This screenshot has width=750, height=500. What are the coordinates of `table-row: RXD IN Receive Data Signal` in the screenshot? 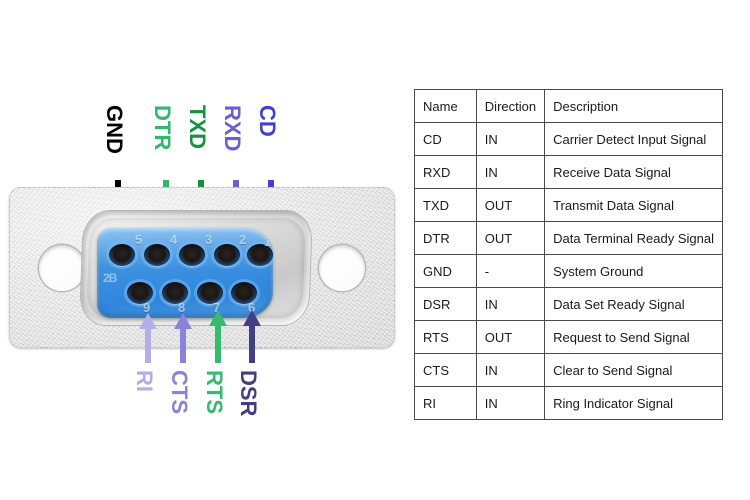 It's located at (568, 172).